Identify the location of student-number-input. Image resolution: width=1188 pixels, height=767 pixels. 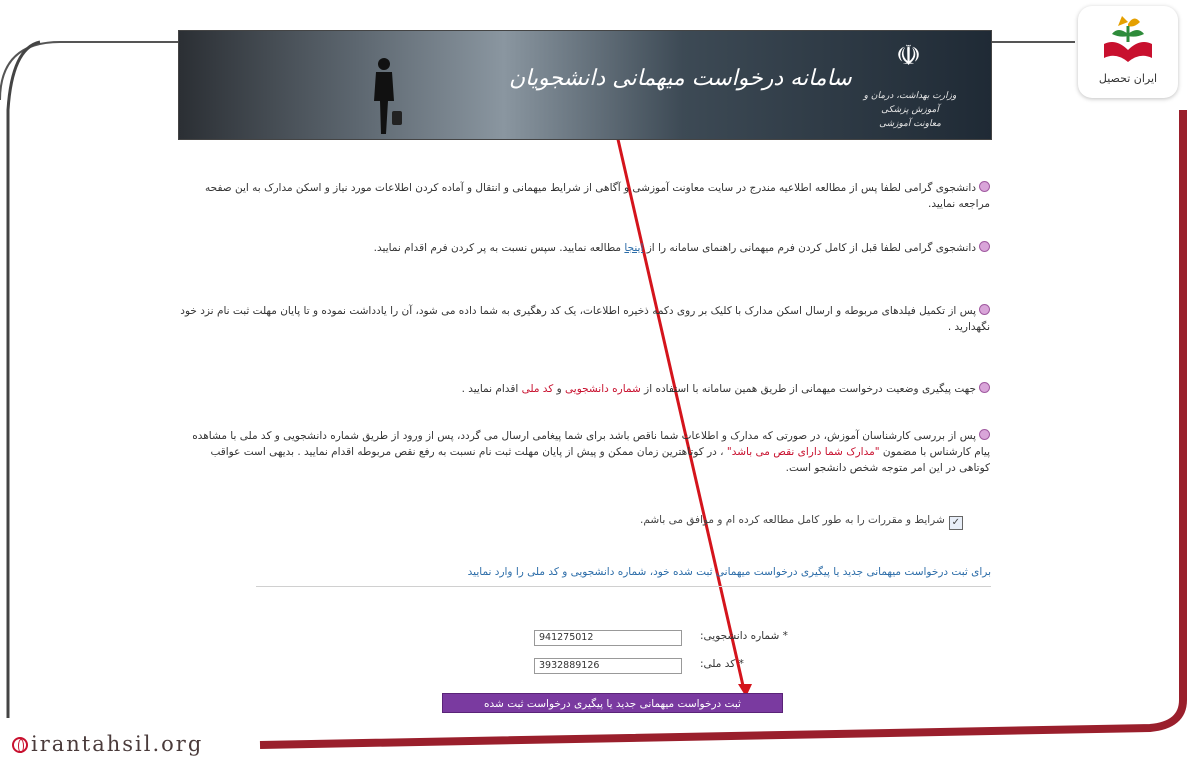
(608, 638).